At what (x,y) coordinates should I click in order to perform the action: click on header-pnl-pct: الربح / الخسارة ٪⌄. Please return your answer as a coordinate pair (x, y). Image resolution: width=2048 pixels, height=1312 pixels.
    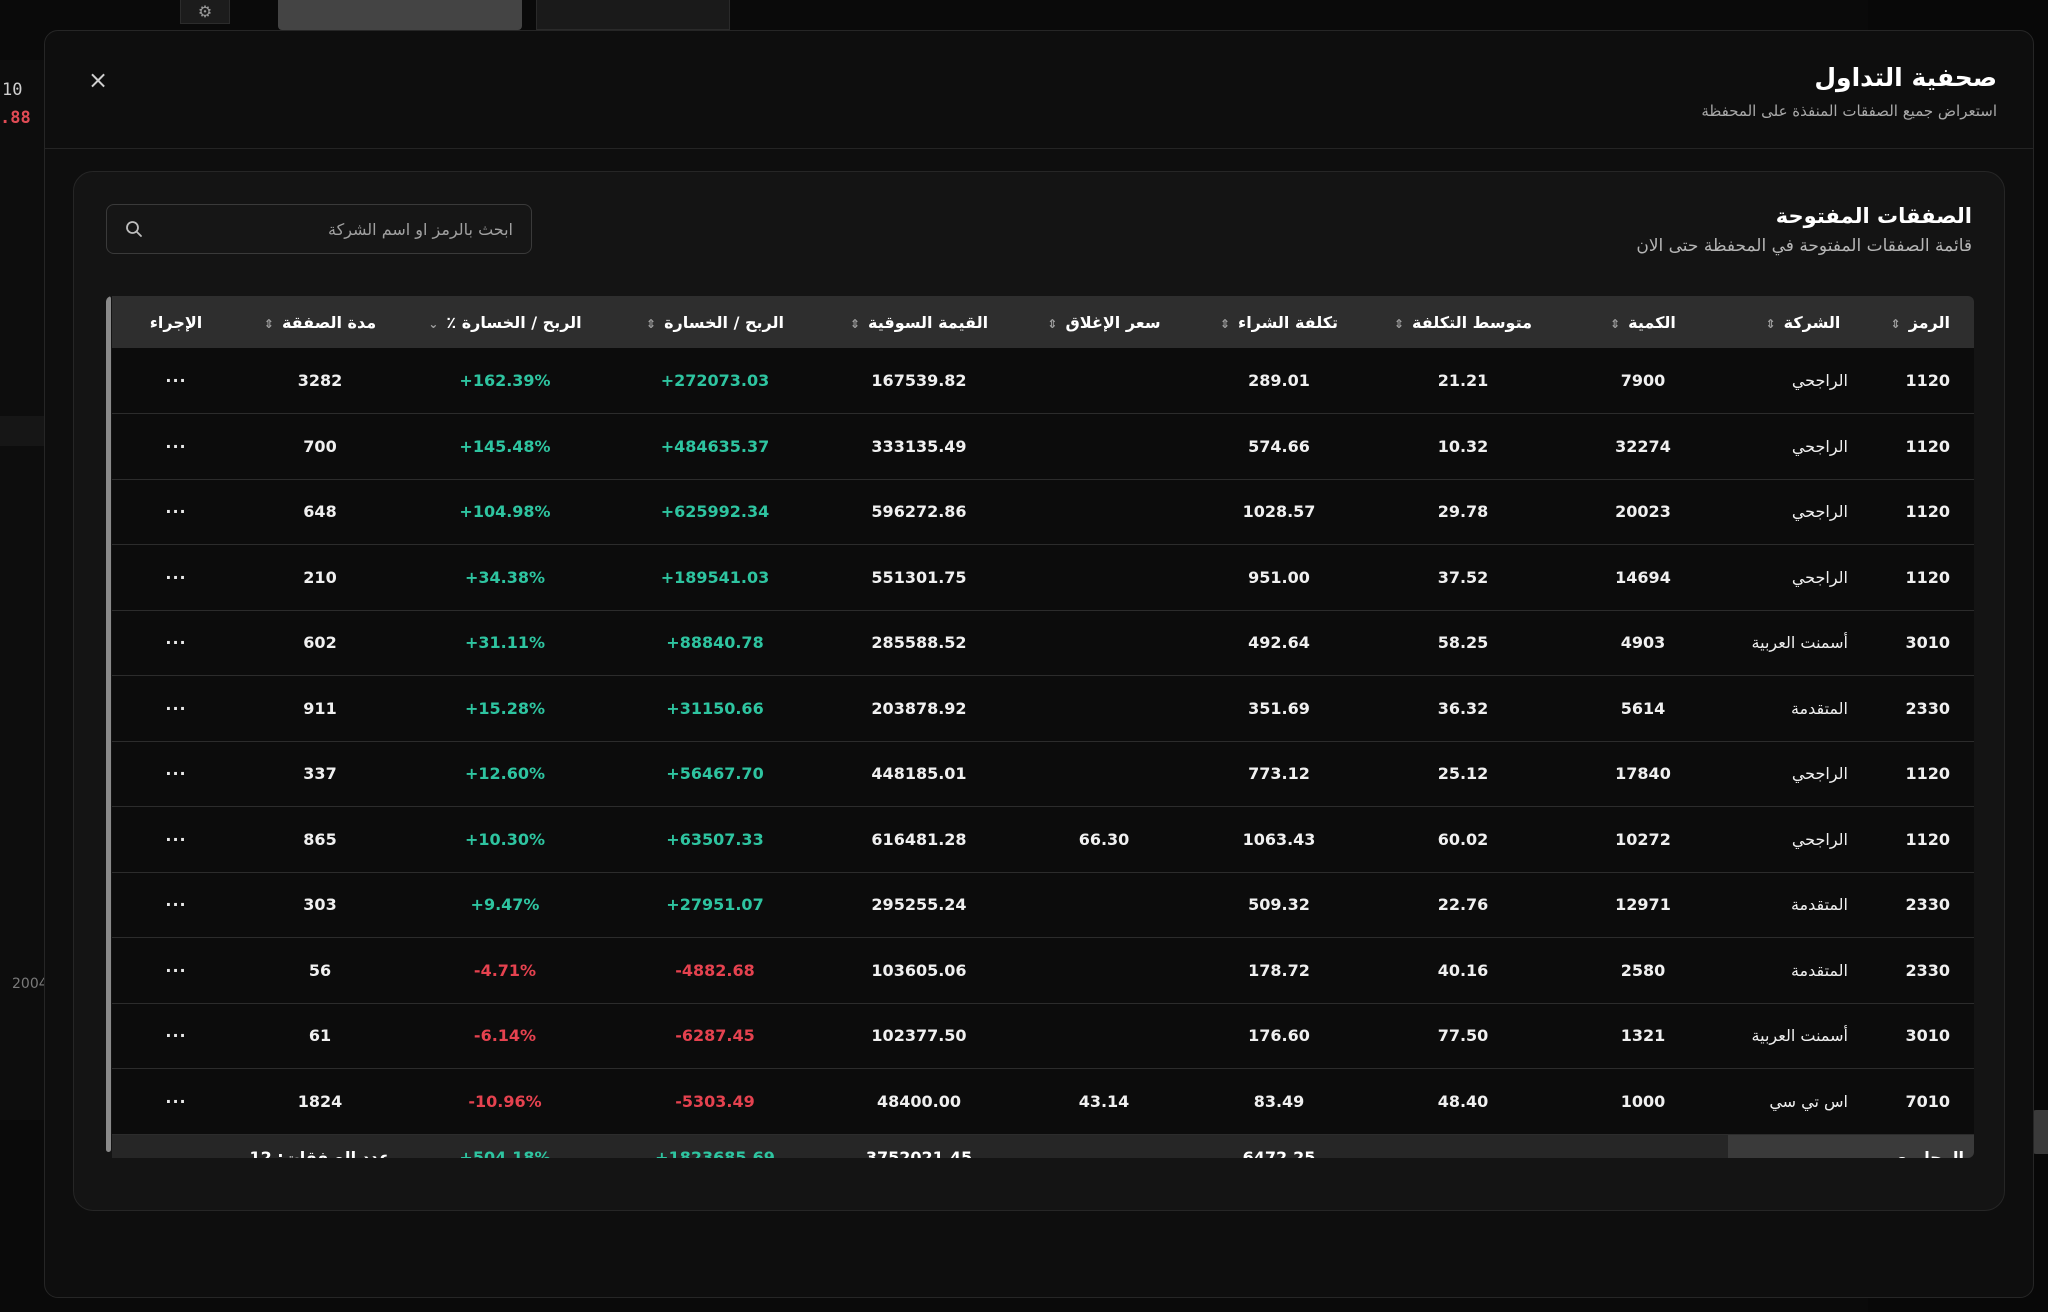
    Looking at the image, I should click on (505, 322).